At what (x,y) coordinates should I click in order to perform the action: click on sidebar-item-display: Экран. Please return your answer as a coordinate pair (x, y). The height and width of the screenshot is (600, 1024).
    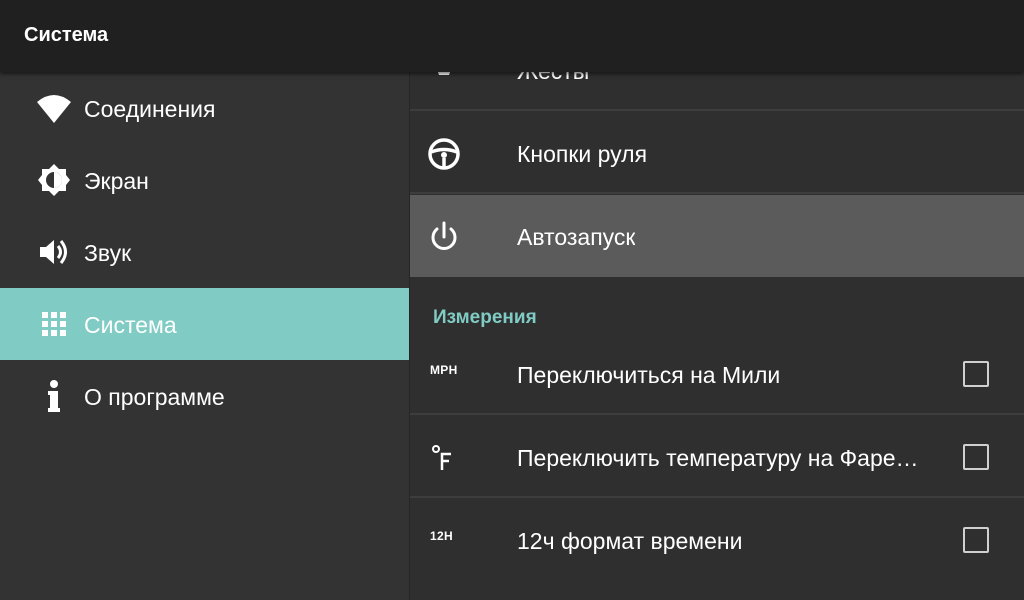
    Looking at the image, I should click on (204, 180).